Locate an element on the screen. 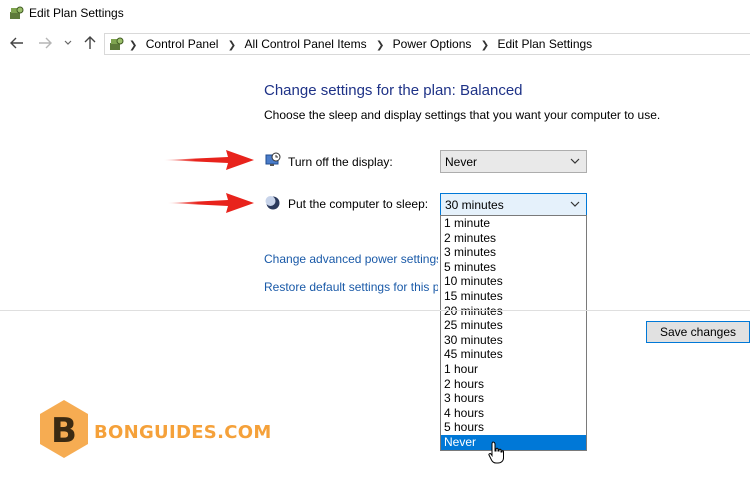 This screenshot has width=750, height=495. control-panel-icon is located at coordinates (117, 43).